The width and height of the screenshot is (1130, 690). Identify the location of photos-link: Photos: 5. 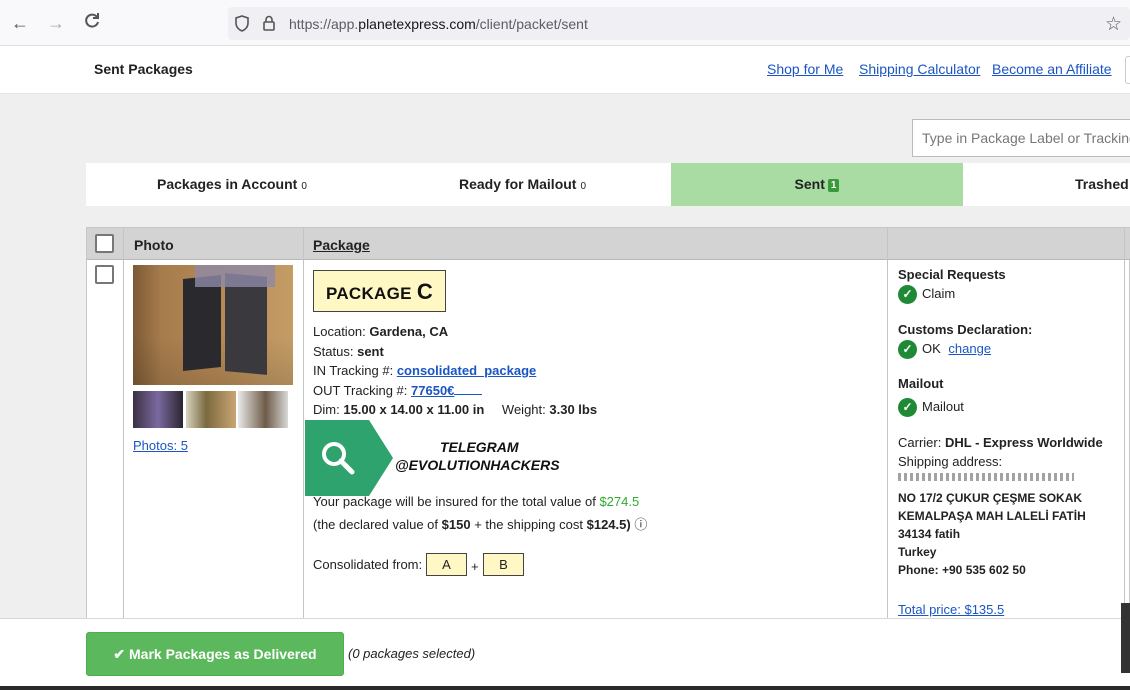
(160, 445).